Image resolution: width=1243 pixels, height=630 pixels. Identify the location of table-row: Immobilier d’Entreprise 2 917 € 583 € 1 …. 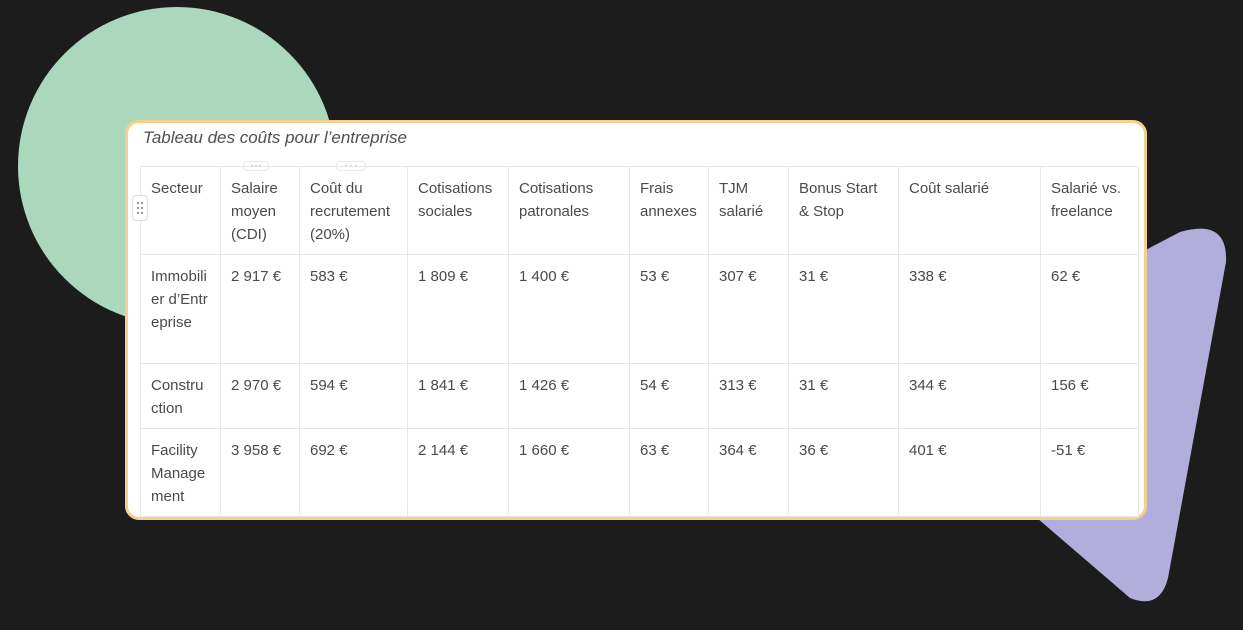
(639, 309).